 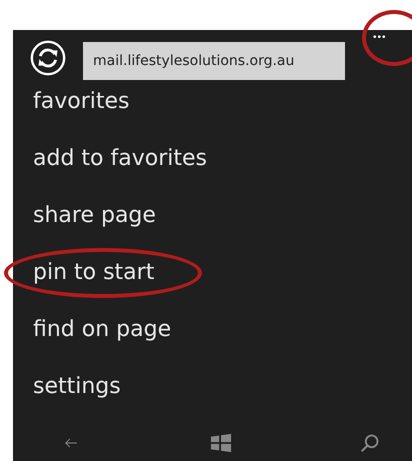 I want to click on address-field: mail.lifestylesolutions.org.au, so click(x=214, y=61).